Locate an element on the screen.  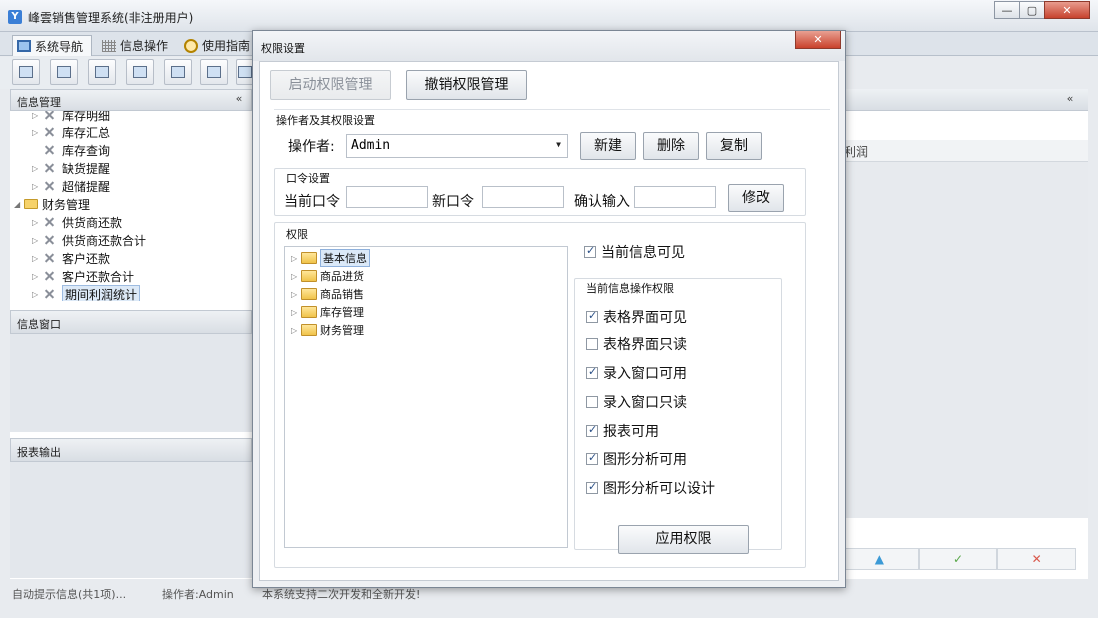
copy-operator-button: 复制 is located at coordinates (734, 146).